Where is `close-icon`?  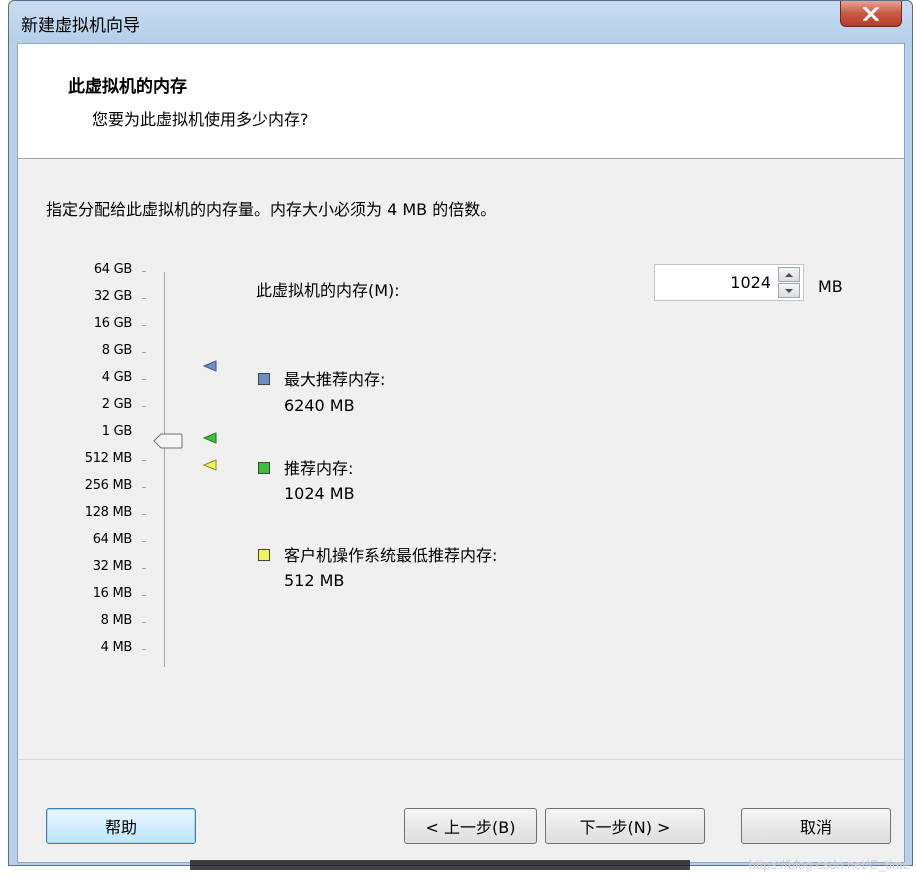
close-icon is located at coordinates (871, 13).